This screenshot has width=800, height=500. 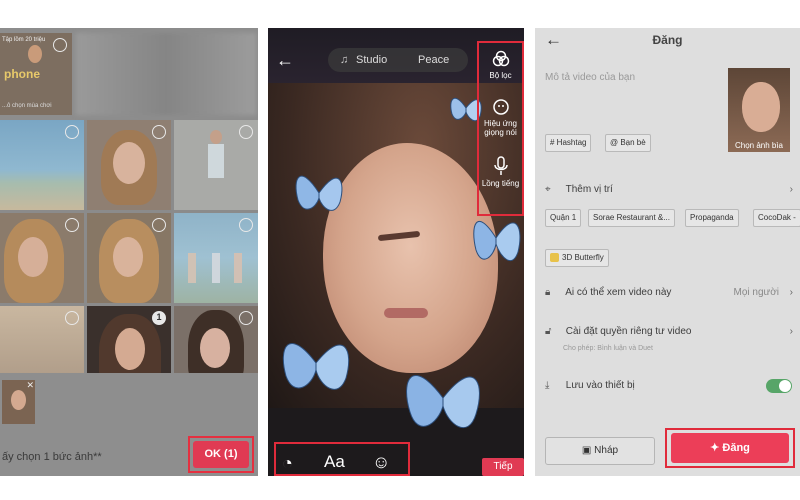 What do you see at coordinates (756, 292) in the screenshot?
I see `visibility-value: Mọi người` at bounding box center [756, 292].